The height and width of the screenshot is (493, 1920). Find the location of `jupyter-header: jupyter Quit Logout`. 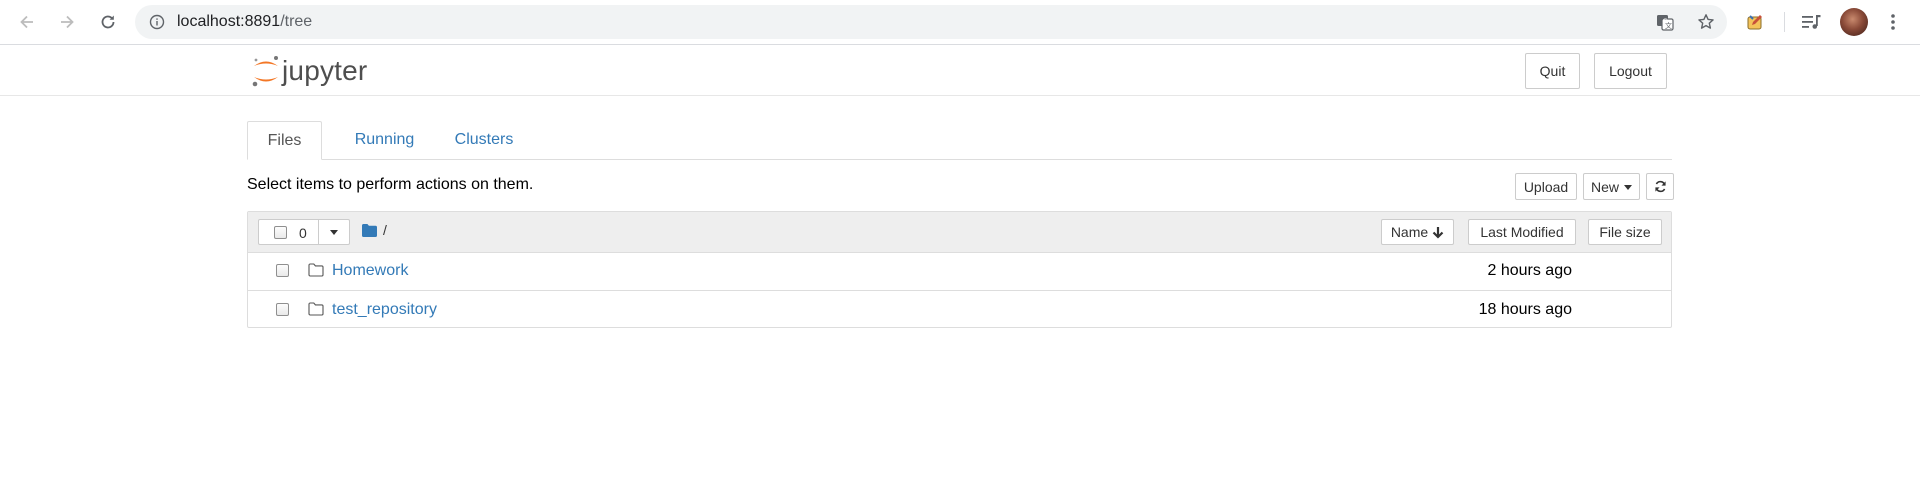

jupyter-header: jupyter Quit Logout is located at coordinates (960, 70).